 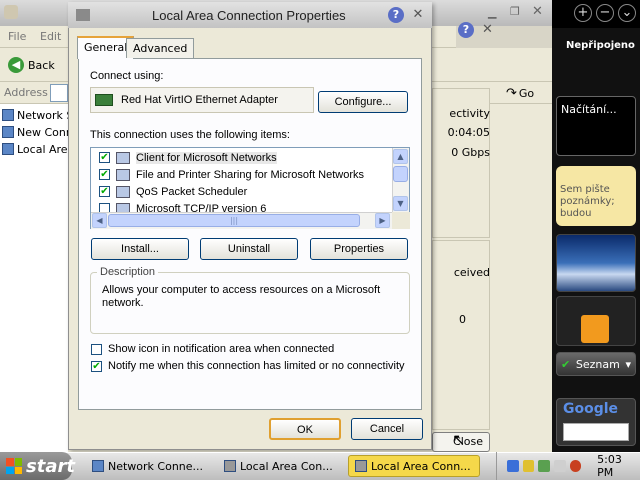 I want to click on chevron-down-icon: ⌄, so click(x=627, y=13).